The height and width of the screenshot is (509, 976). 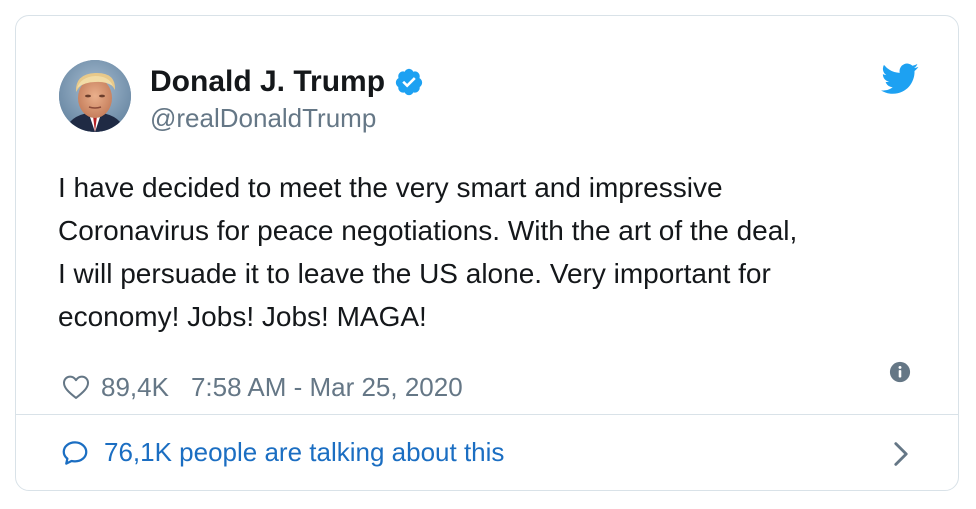 I want to click on comment-icon, so click(x=75, y=453).